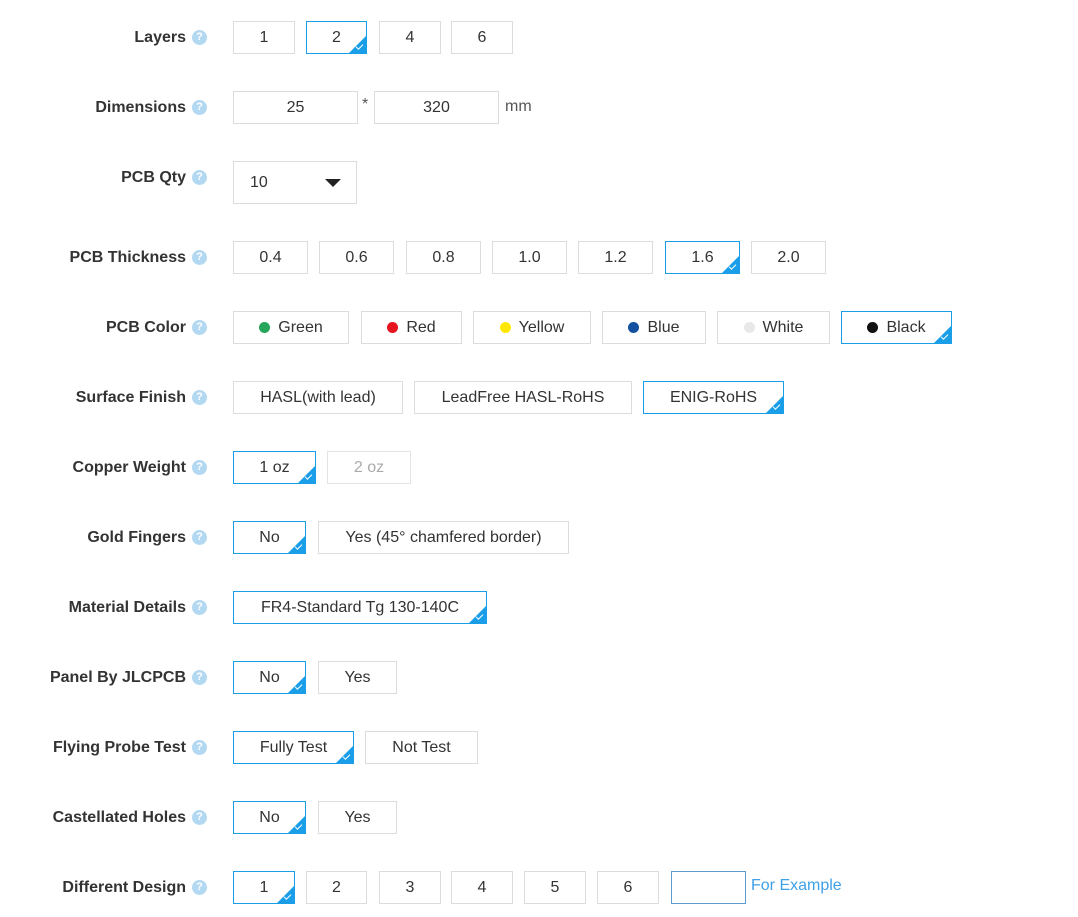 The height and width of the screenshot is (917, 1078). Describe the element at coordinates (410, 887) in the screenshot. I see `design-option-3: 3` at that location.